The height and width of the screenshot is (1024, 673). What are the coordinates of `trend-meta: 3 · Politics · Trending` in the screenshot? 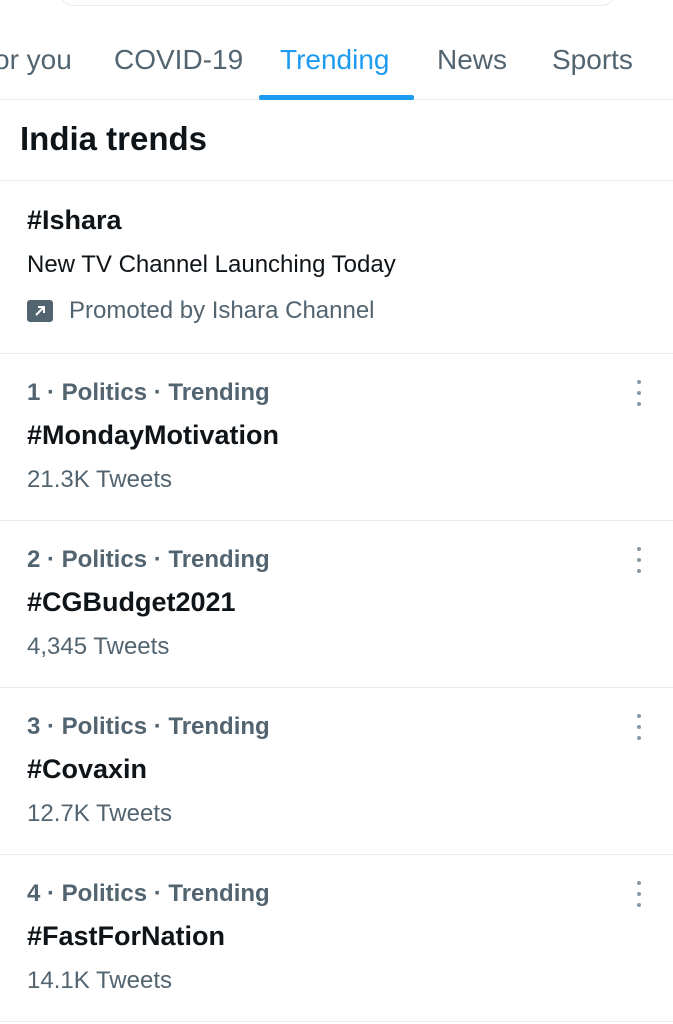 It's located at (148, 726).